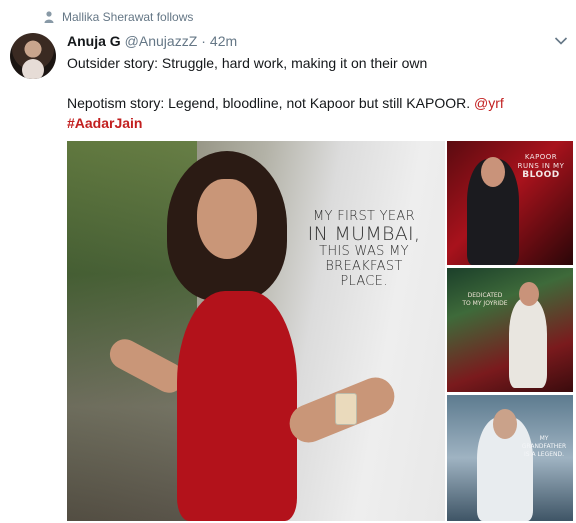 The height and width of the screenshot is (523, 576). Describe the element at coordinates (364, 234) in the screenshot. I see `overlay-line: IN MUMBAI,` at that location.